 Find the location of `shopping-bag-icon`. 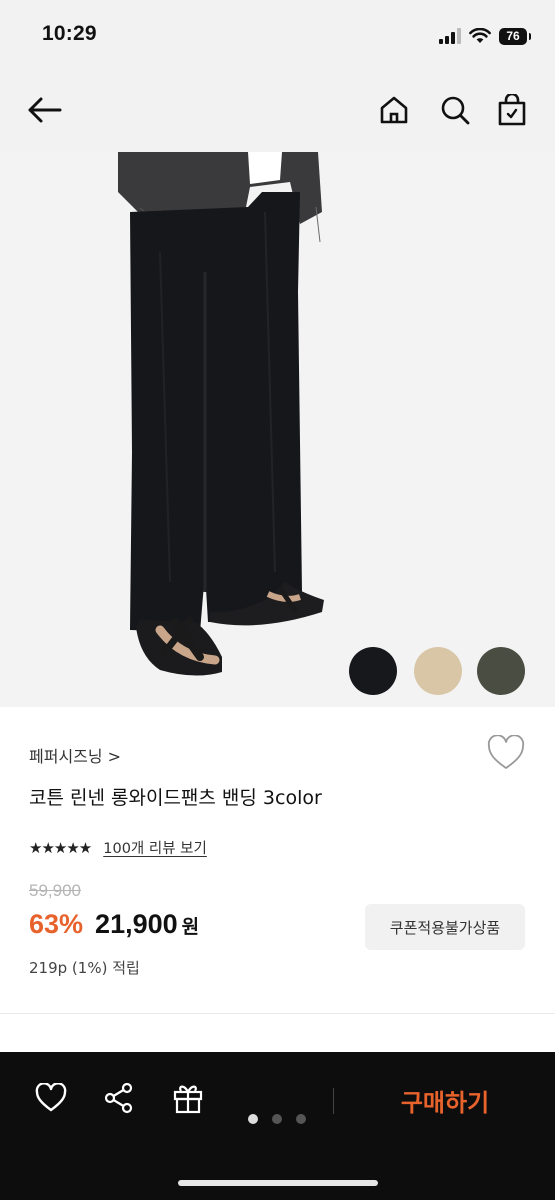

shopping-bag-icon is located at coordinates (512, 110).